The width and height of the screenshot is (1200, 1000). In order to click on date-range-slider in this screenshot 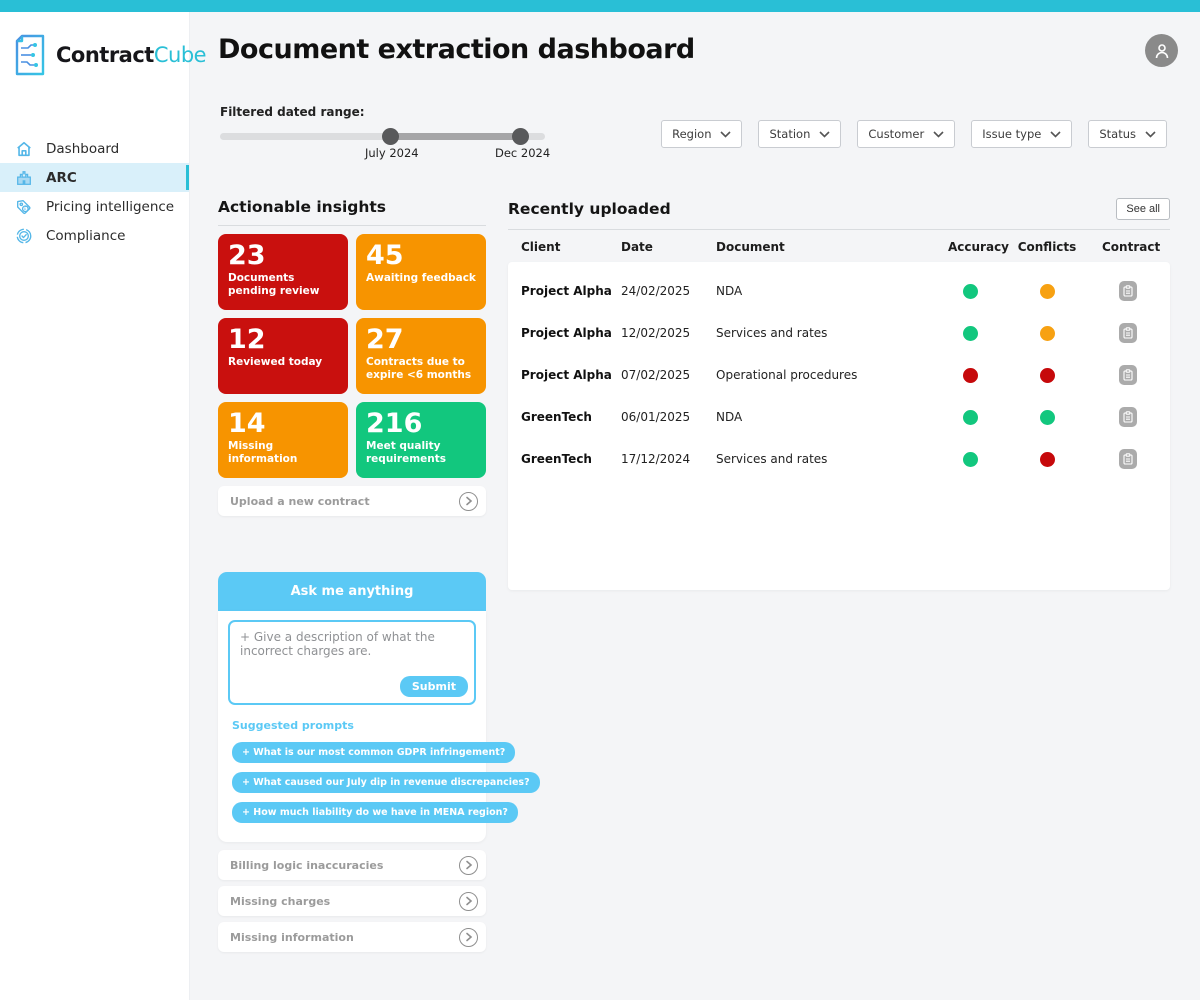, I will do `click(382, 136)`.